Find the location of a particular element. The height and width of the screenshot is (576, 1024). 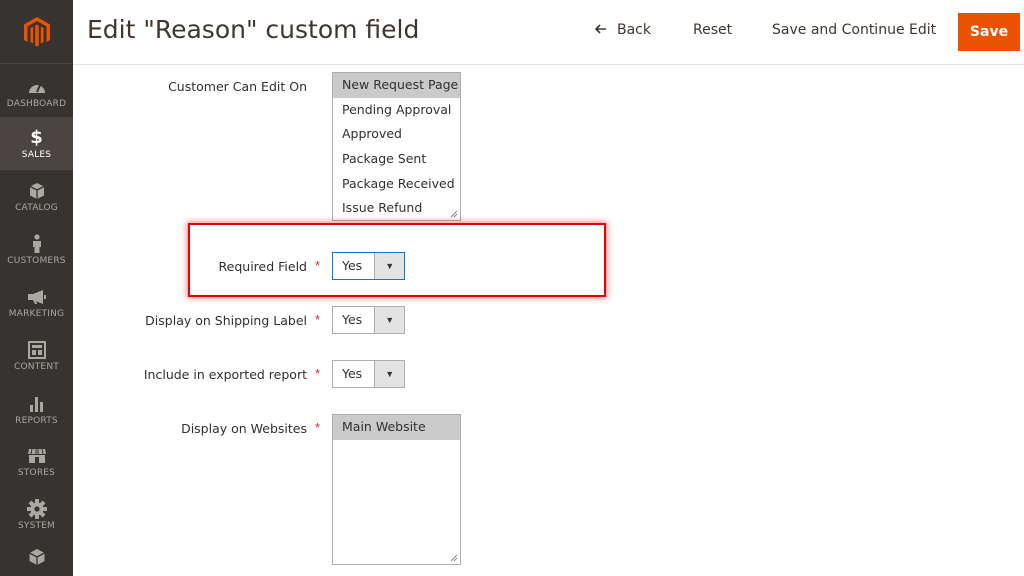

exported-report-select: Yes ▼ is located at coordinates (368, 374).